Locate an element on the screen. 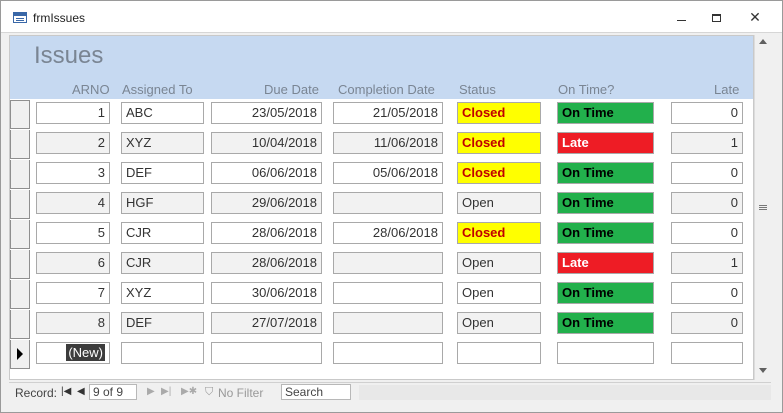 Image resolution: width=783 pixels, height=413 pixels. completion-date-field: 28/06/2018 is located at coordinates (388, 233).